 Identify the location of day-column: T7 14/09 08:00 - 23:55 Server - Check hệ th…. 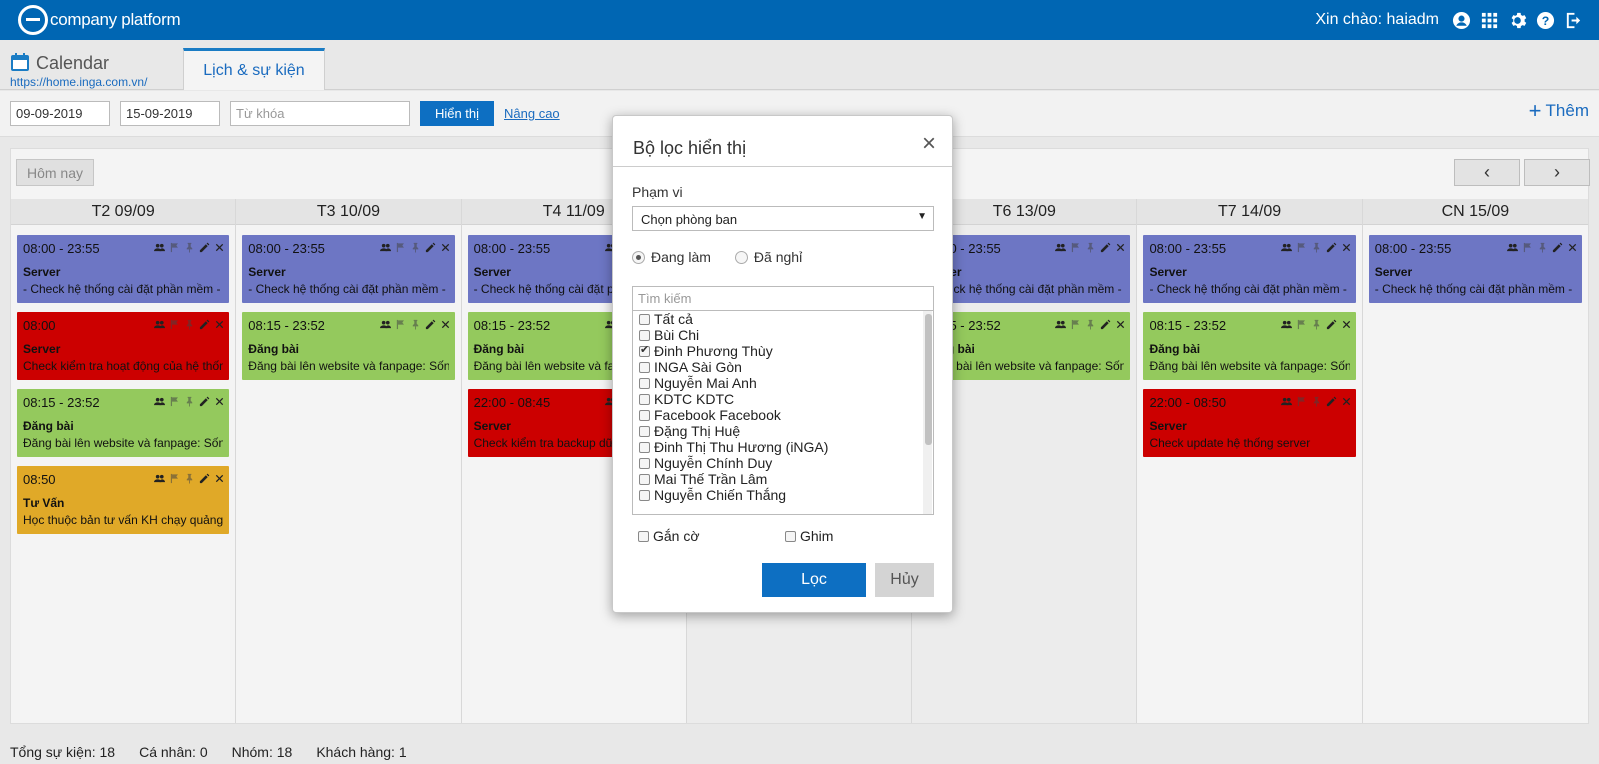
(1250, 461).